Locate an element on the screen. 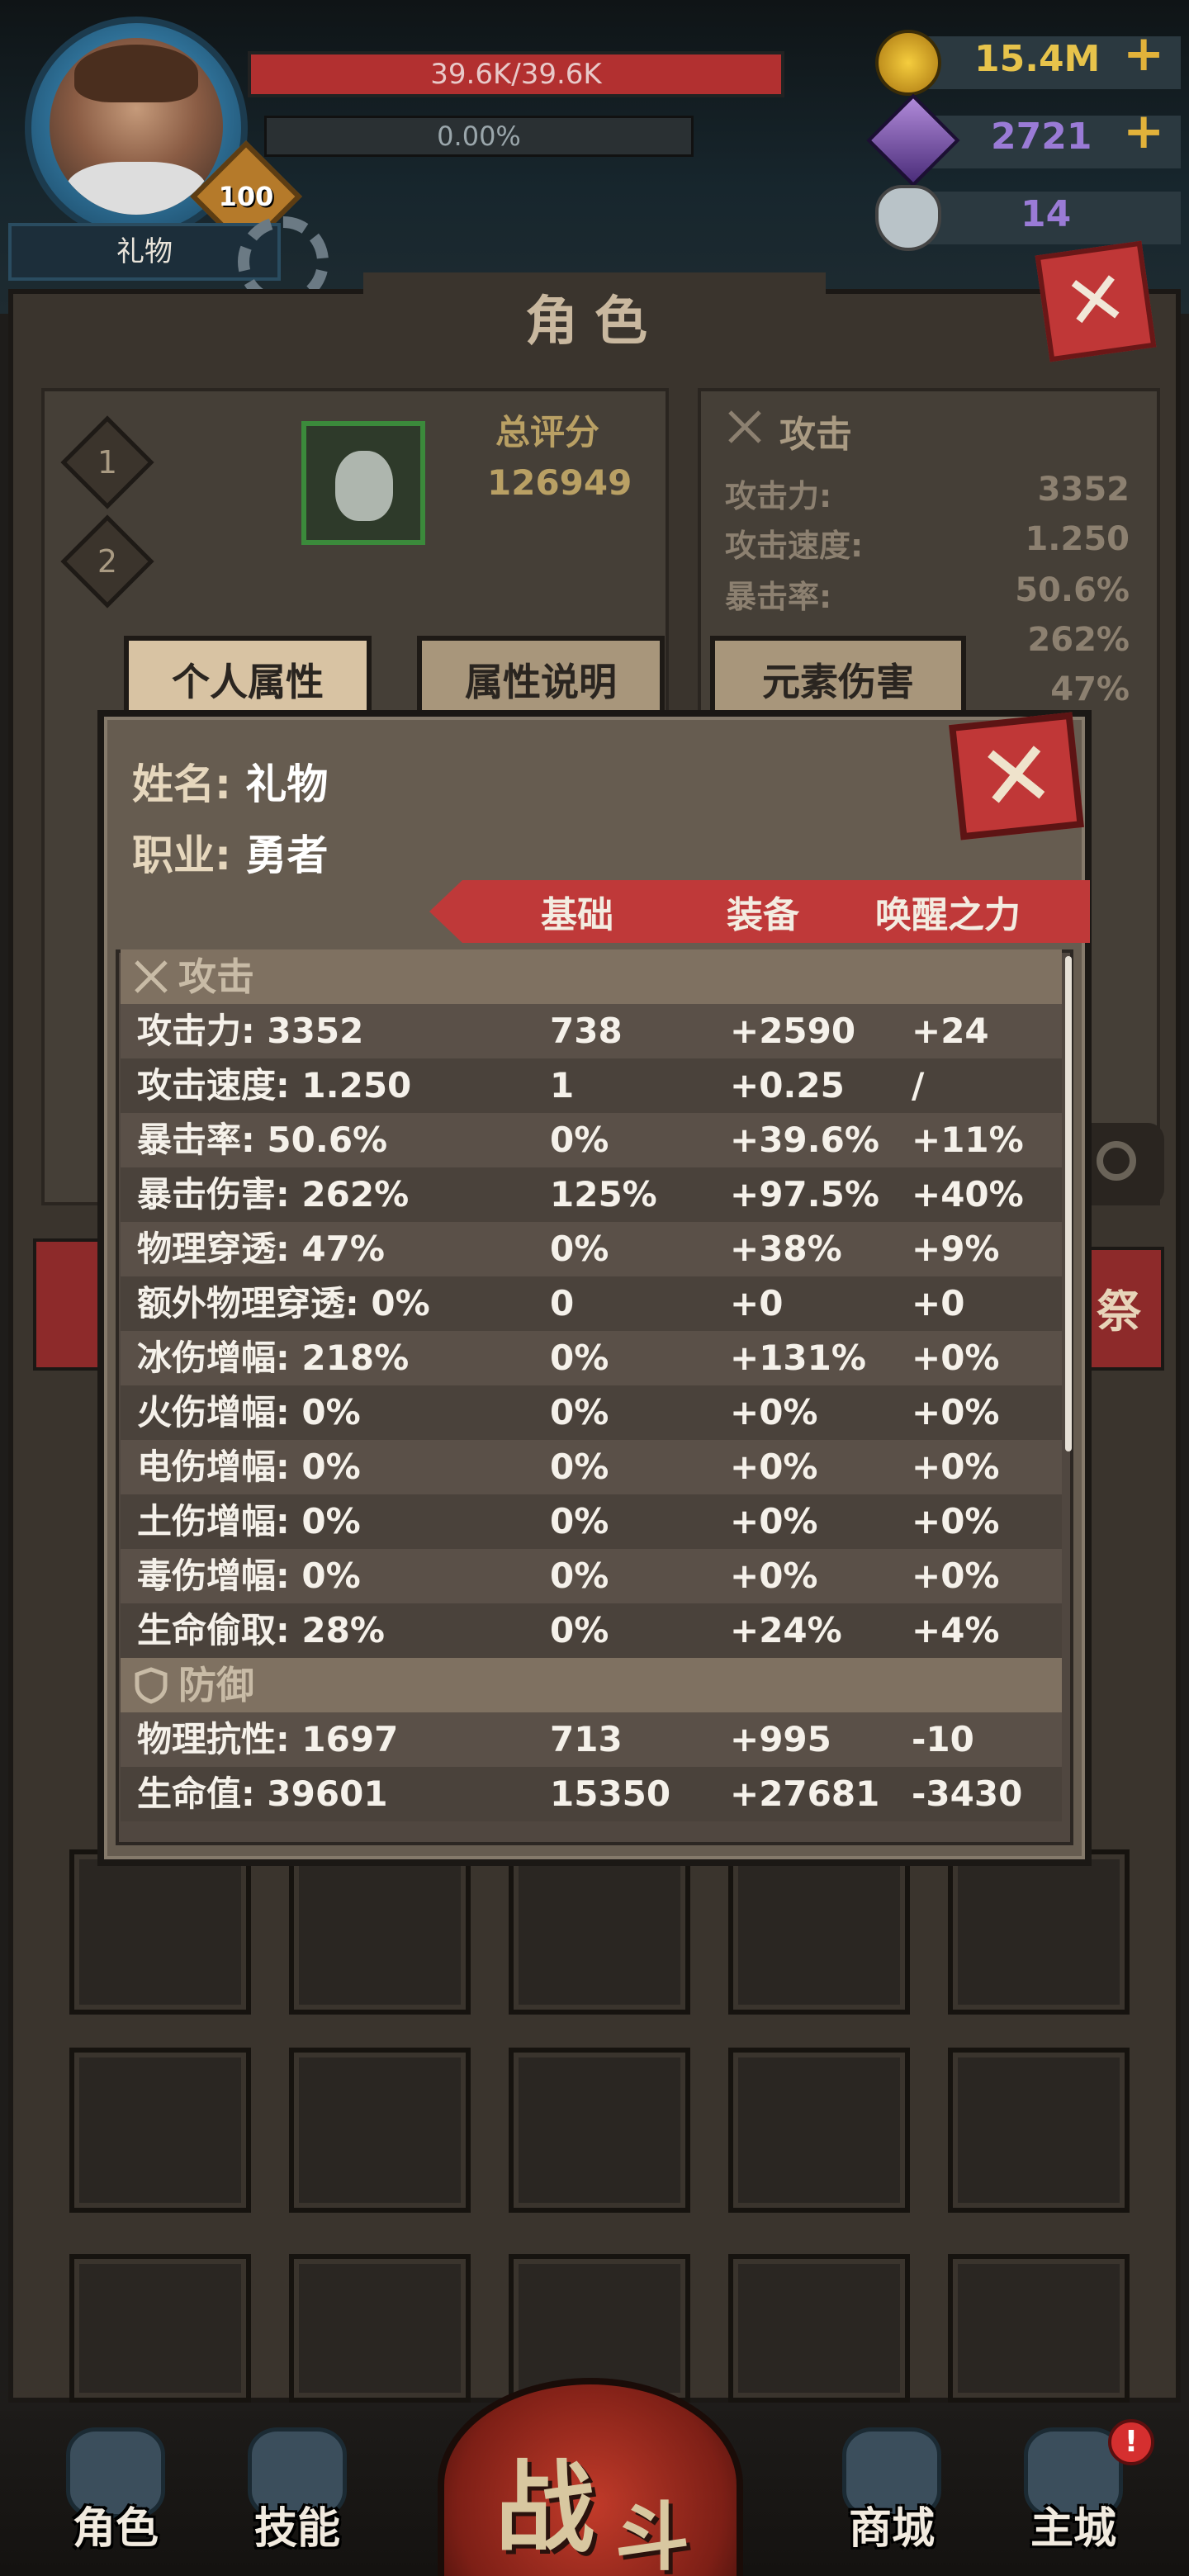 The image size is (1189, 2576). nav-label: 角色 is located at coordinates (115, 2529).